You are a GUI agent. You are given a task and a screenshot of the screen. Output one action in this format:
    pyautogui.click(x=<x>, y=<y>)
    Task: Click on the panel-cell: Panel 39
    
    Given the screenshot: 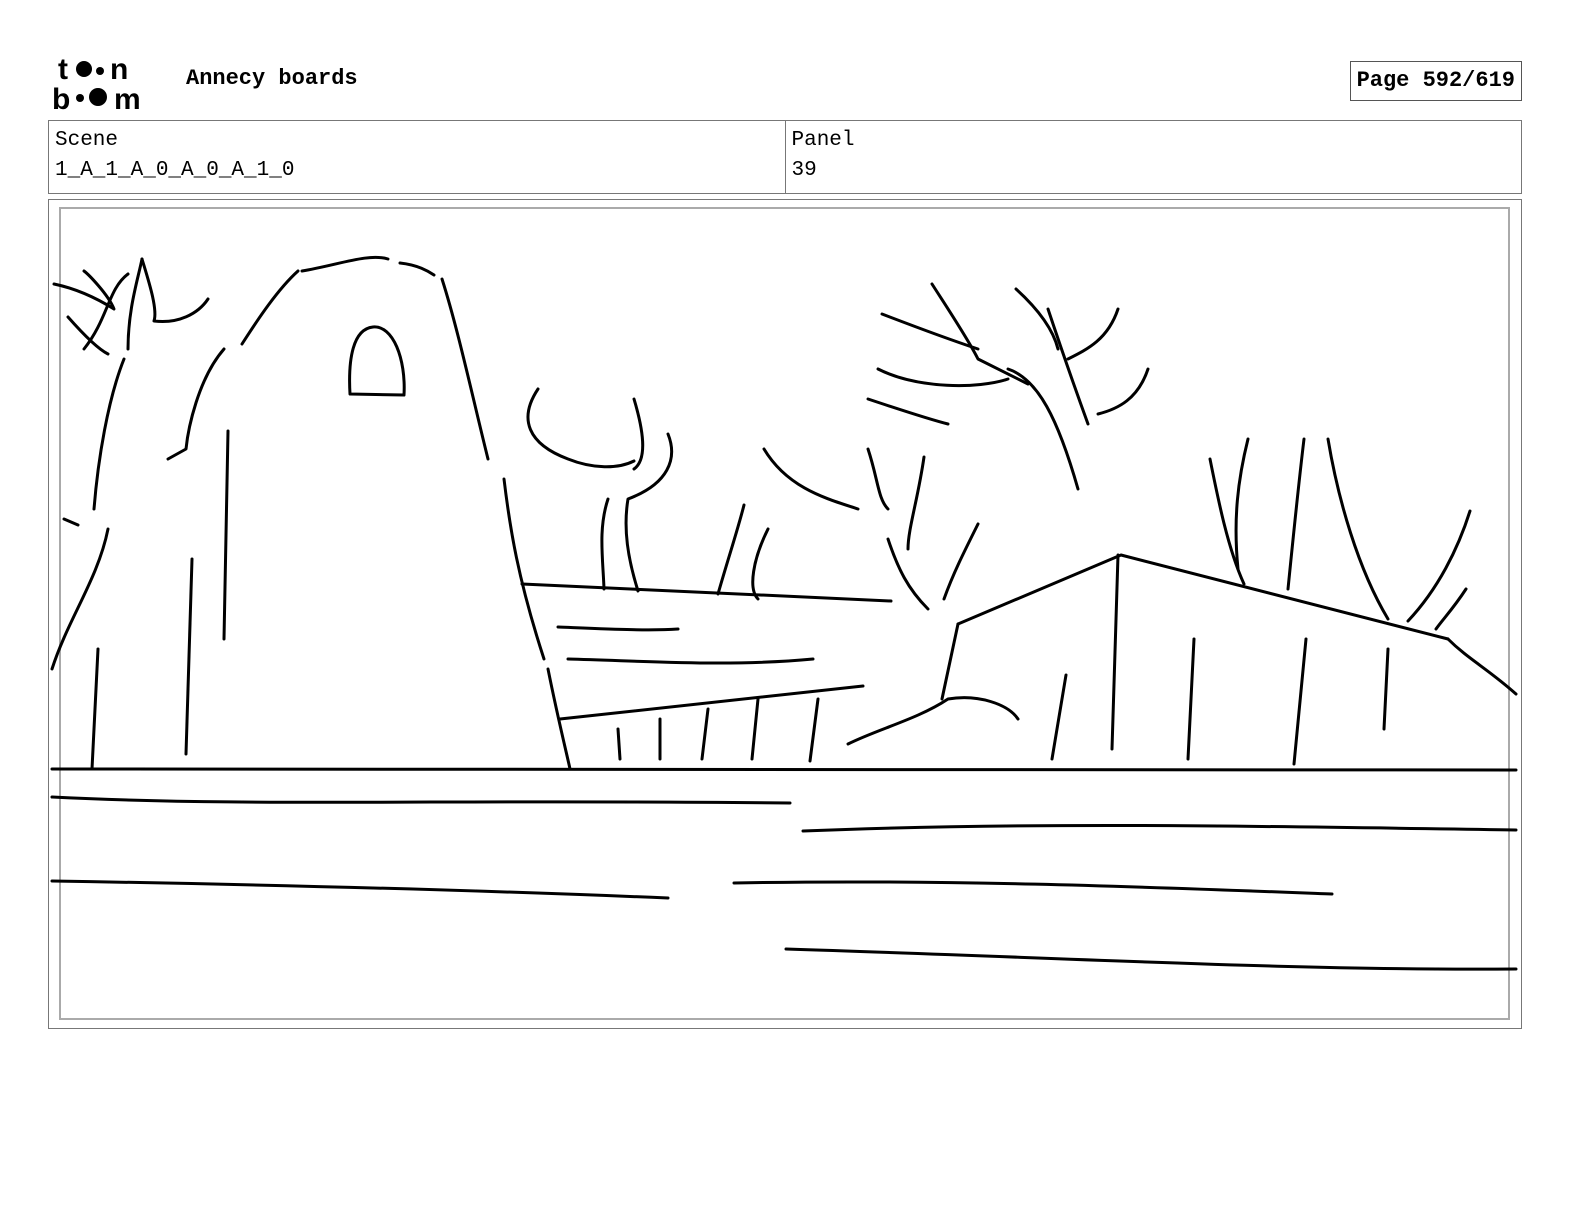 What is the action you would take?
    pyautogui.click(x=1153, y=157)
    